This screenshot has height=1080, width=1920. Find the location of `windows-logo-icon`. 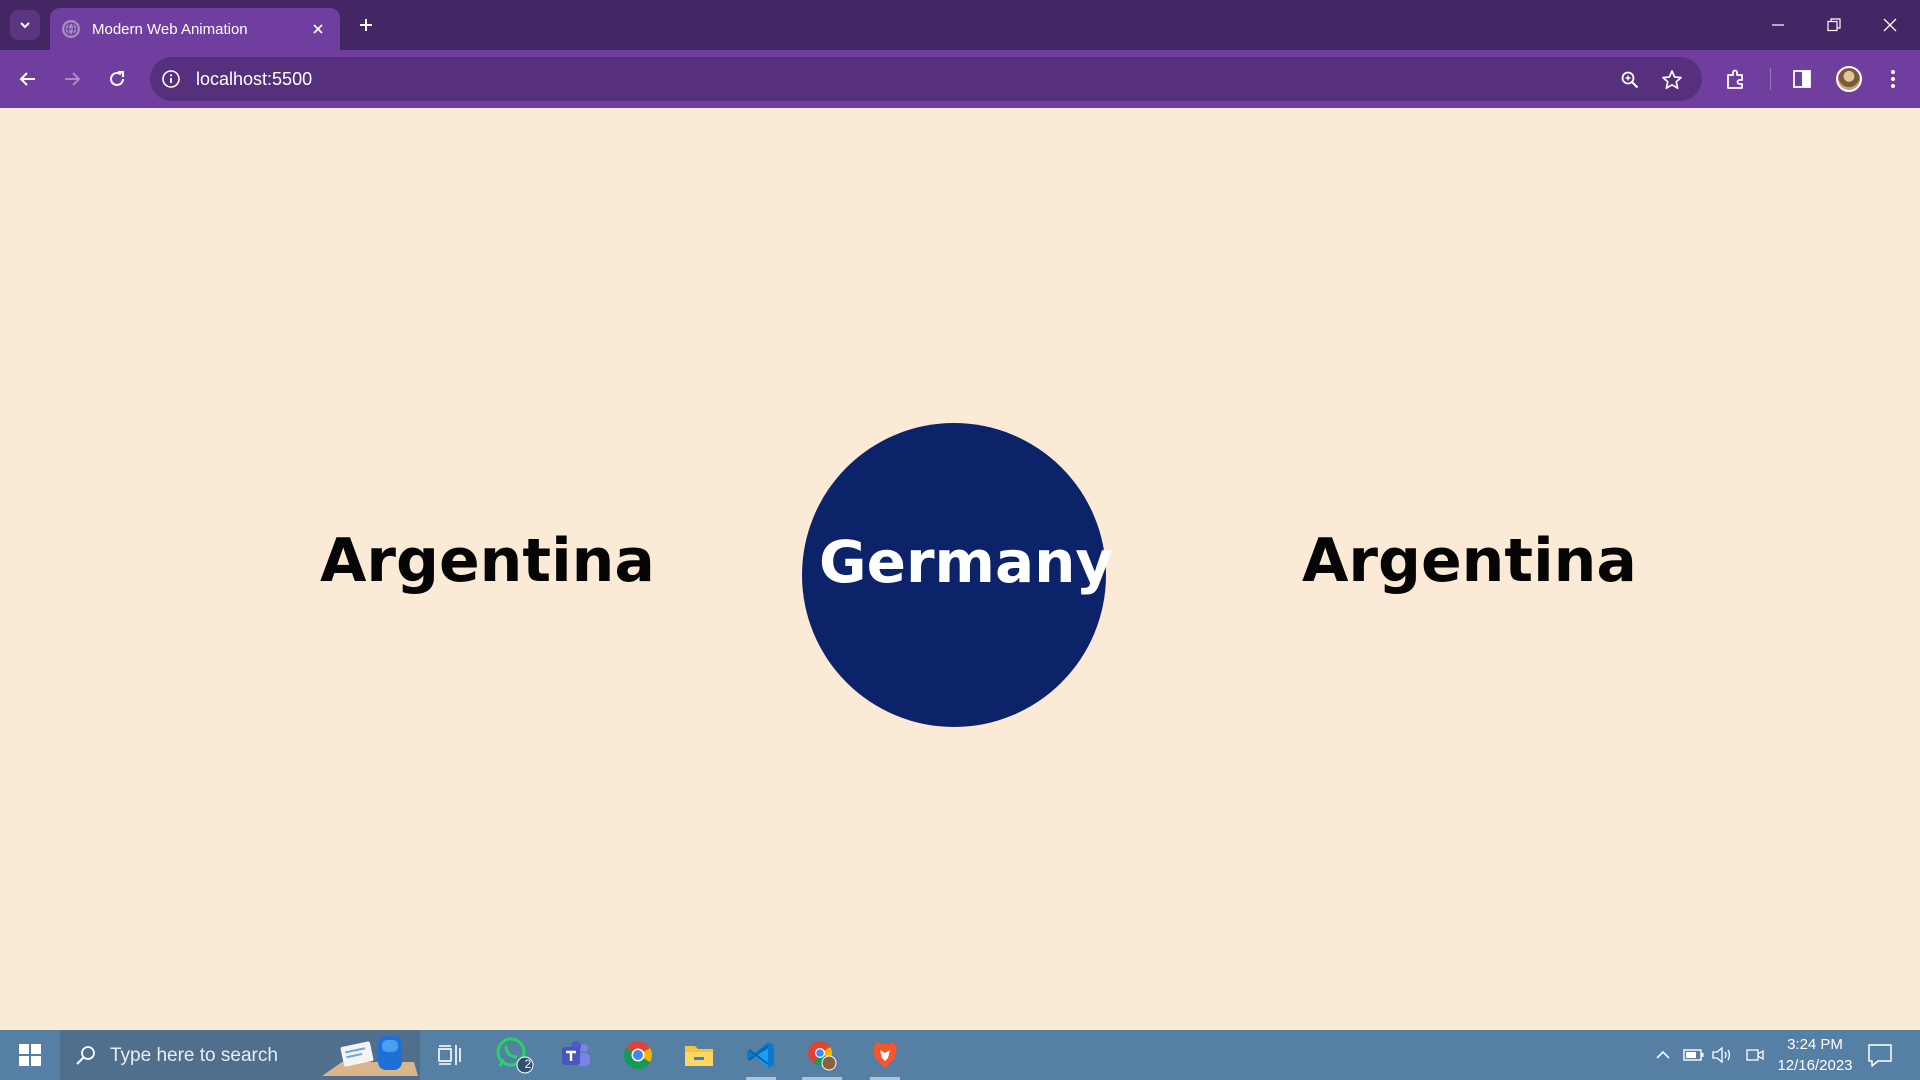

windows-logo-icon is located at coordinates (30, 1055).